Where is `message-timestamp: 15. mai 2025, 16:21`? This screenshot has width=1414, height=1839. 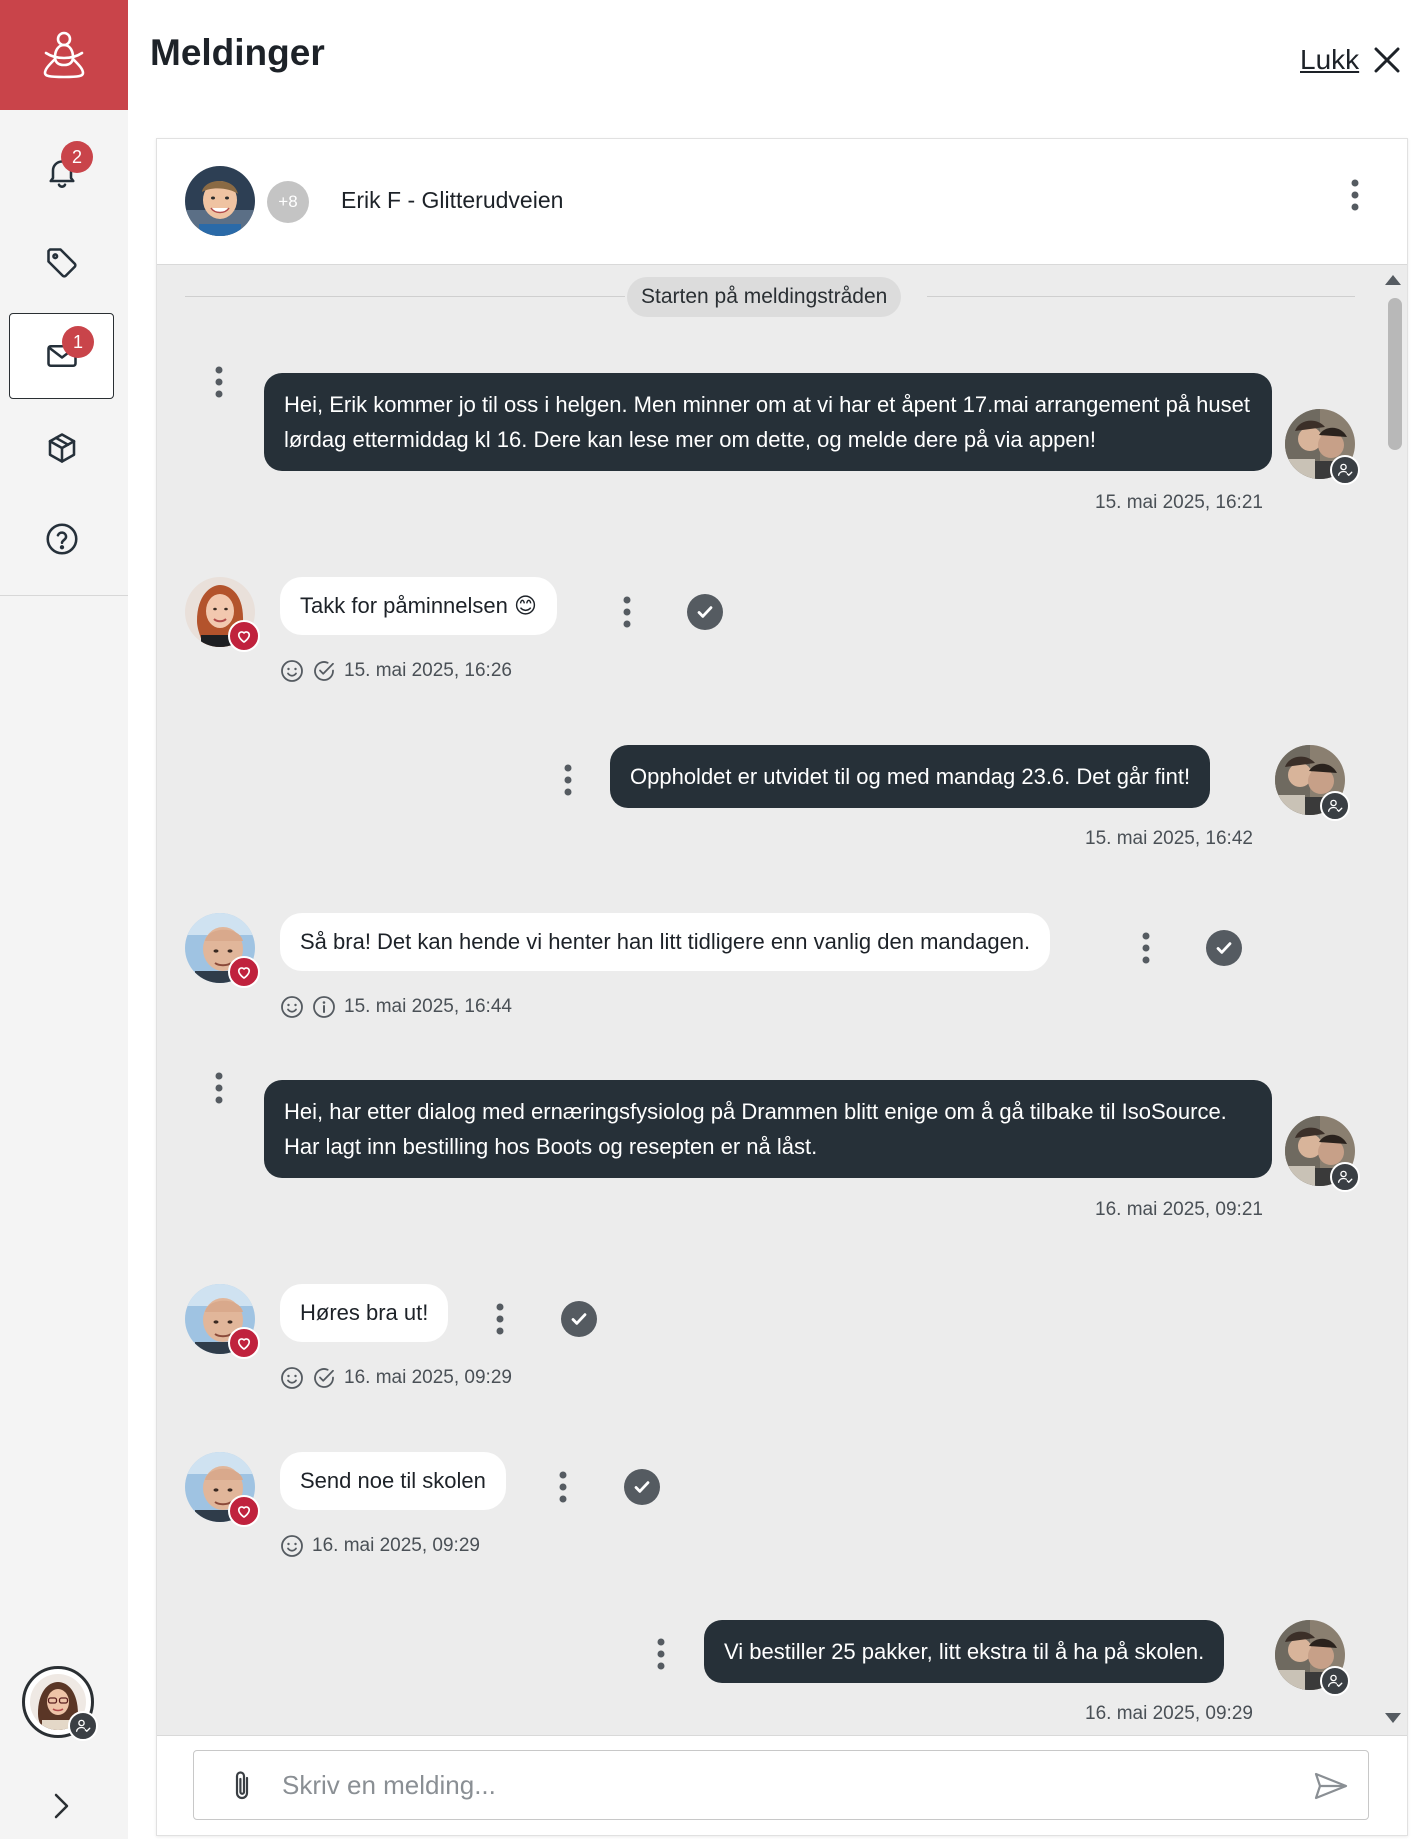
message-timestamp: 15. mai 2025, 16:21 is located at coordinates (1179, 502).